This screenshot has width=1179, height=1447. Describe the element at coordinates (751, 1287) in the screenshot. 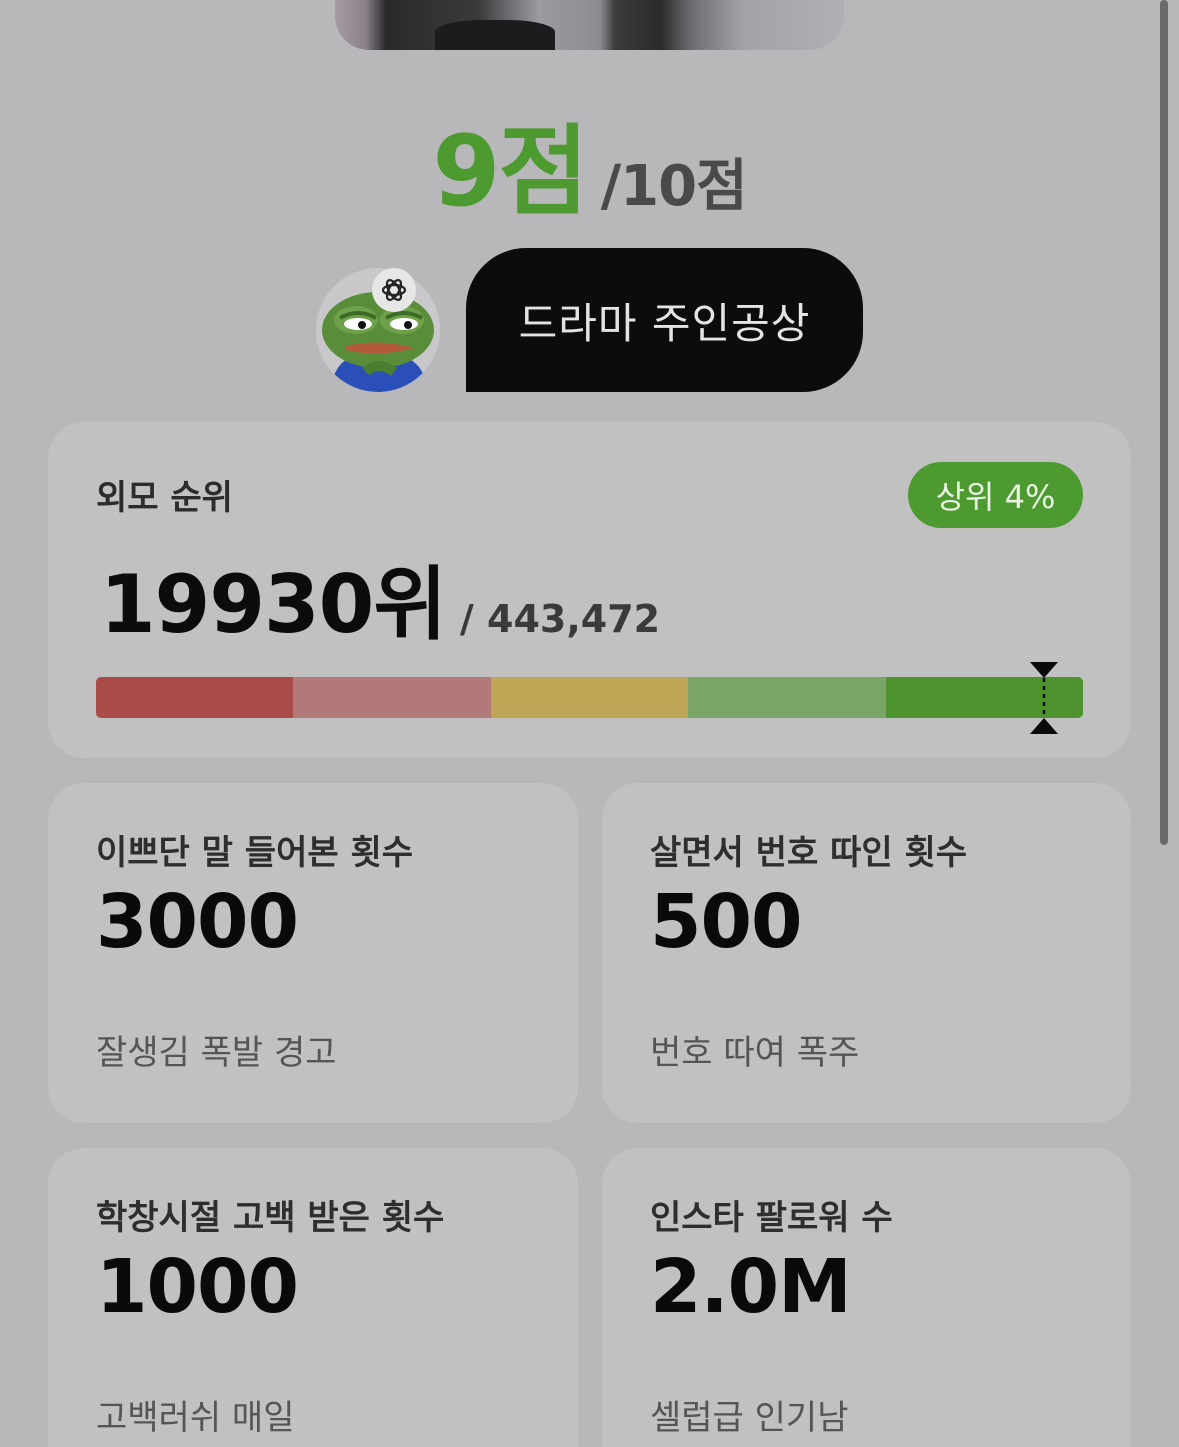

I see `stat-value: 2.0M` at that location.